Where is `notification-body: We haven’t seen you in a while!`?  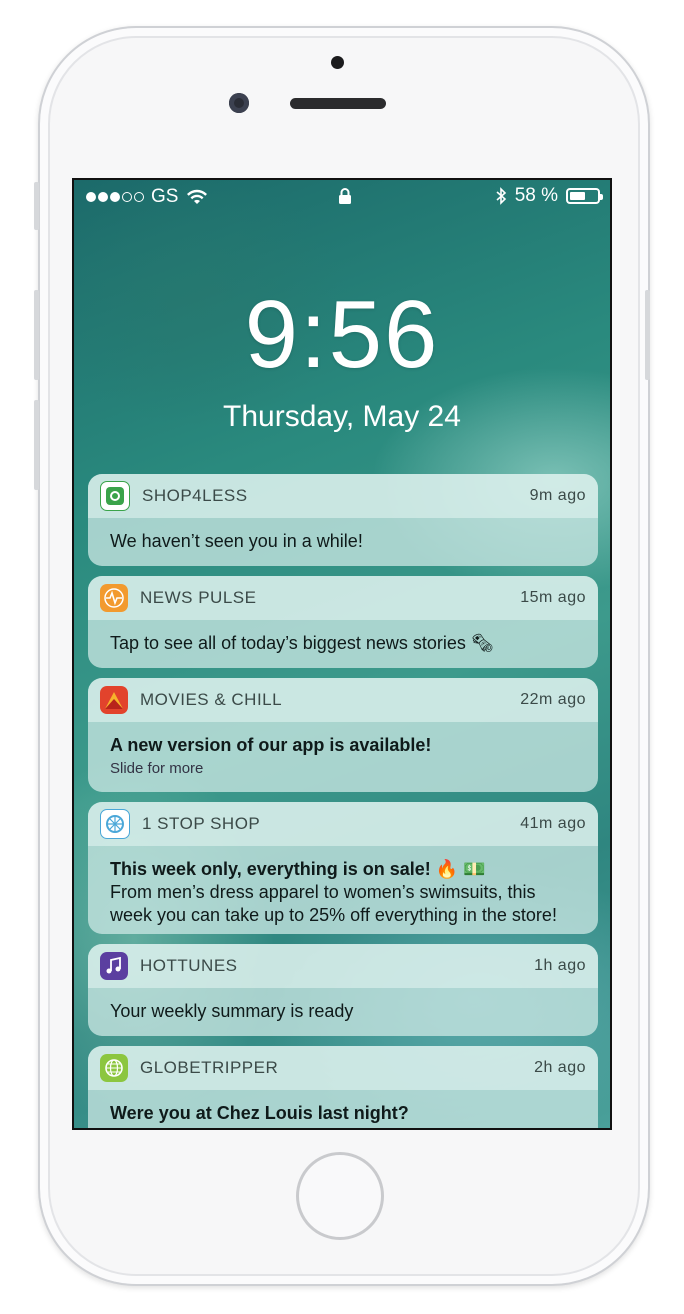 notification-body: We haven’t seen you in a while! is located at coordinates (343, 541).